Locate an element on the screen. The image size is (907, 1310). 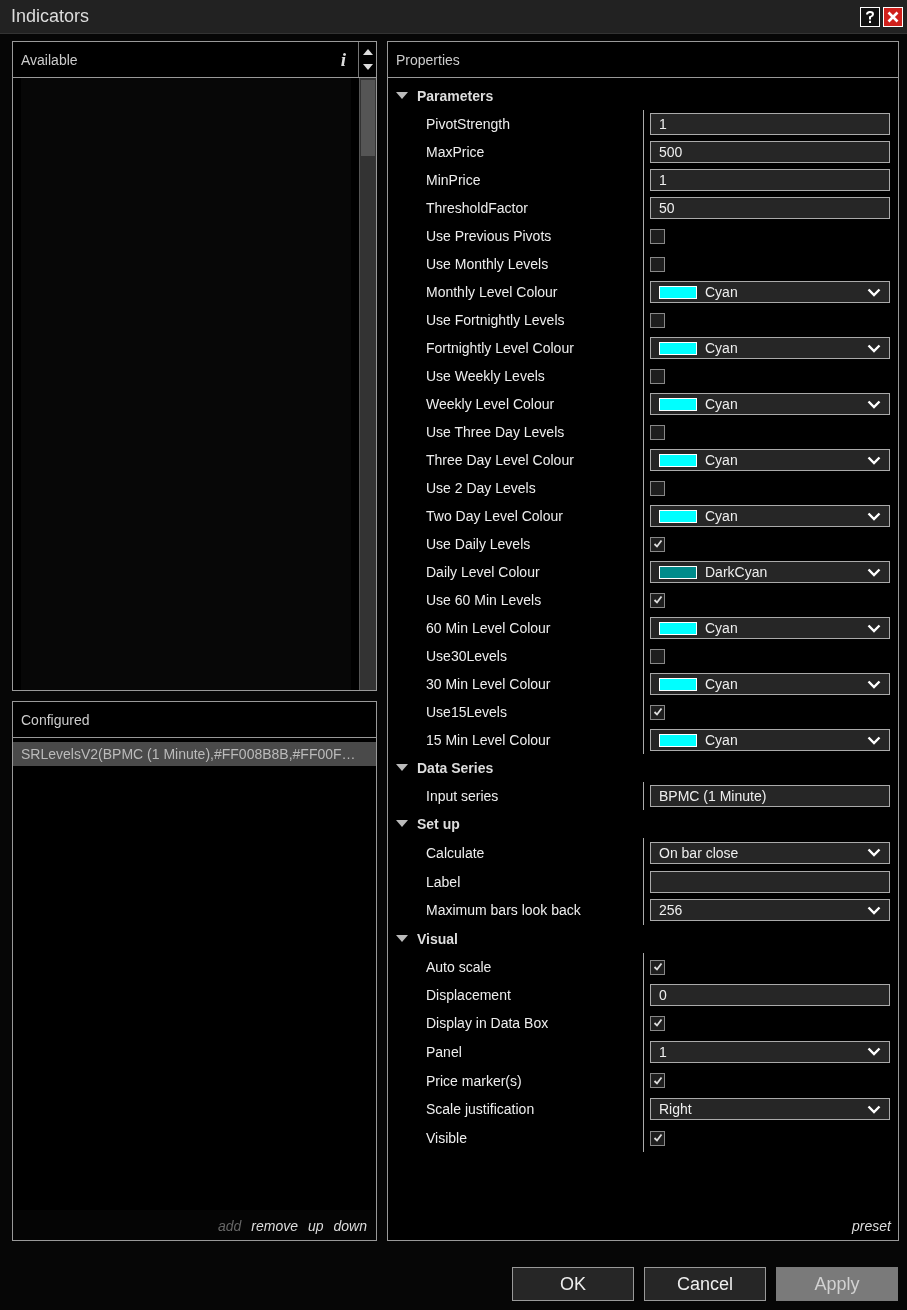
input-field: 500 is located at coordinates (770, 152).